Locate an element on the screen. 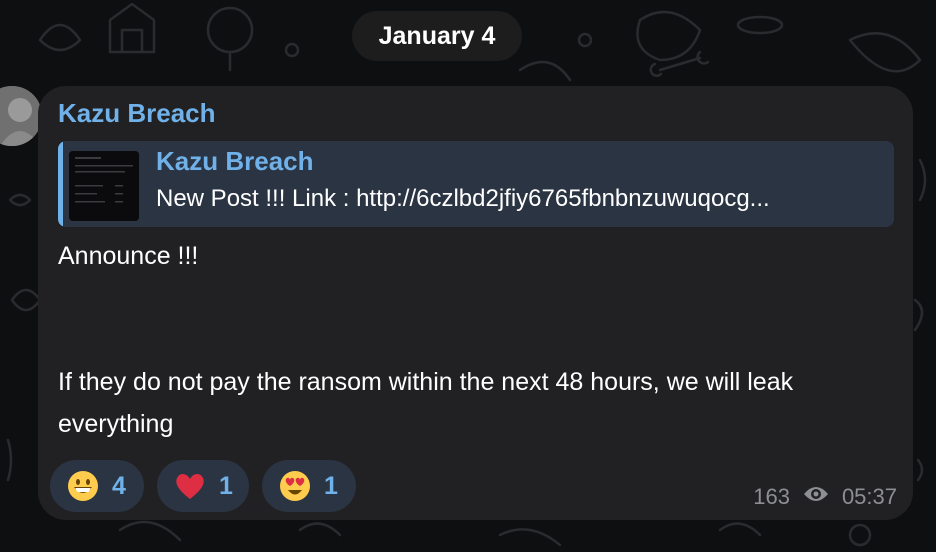 This screenshot has height=552, width=936. reactions-row: 4 1 1 is located at coordinates (203, 486).